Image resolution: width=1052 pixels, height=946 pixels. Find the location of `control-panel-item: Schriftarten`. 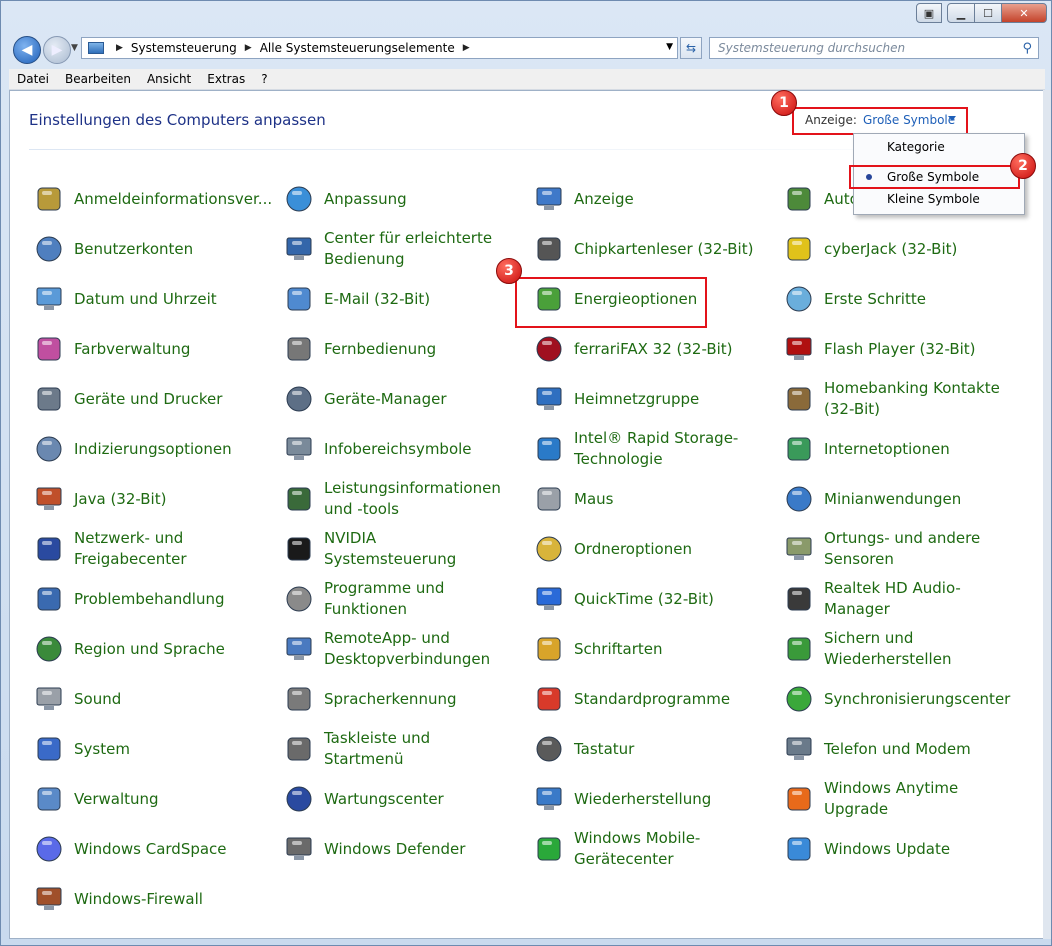

control-panel-item: Schriftarten is located at coordinates (652, 649).